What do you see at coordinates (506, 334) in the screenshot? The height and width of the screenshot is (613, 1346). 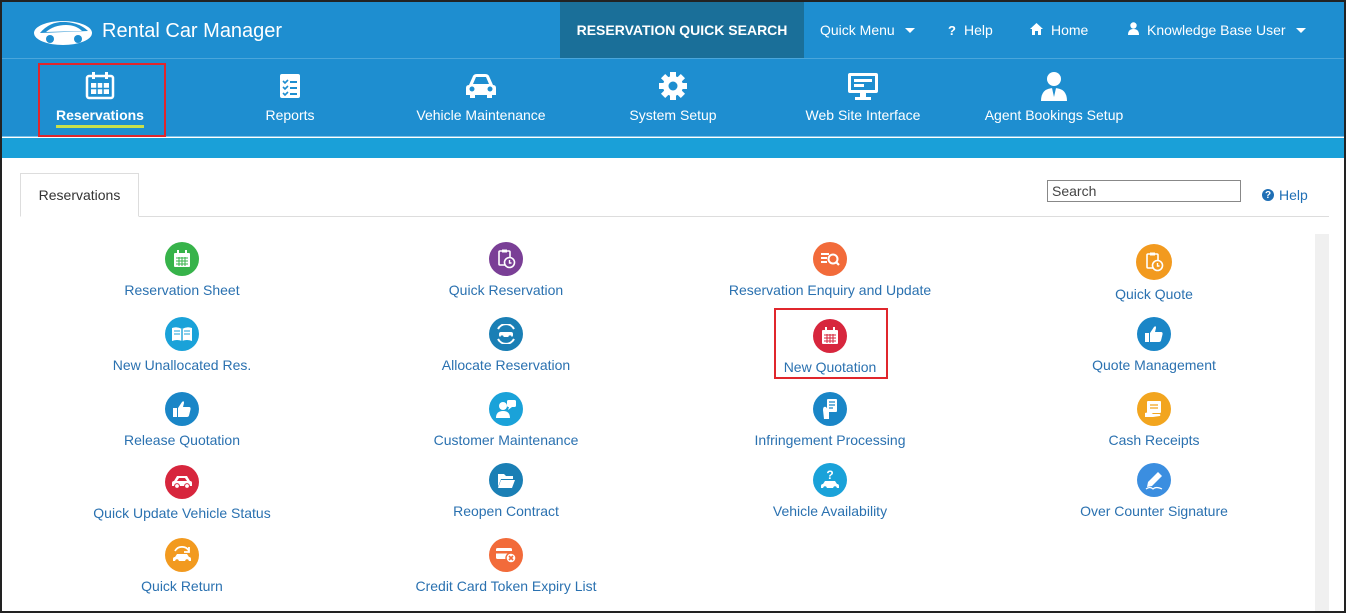 I see `car-refresh-icon` at bounding box center [506, 334].